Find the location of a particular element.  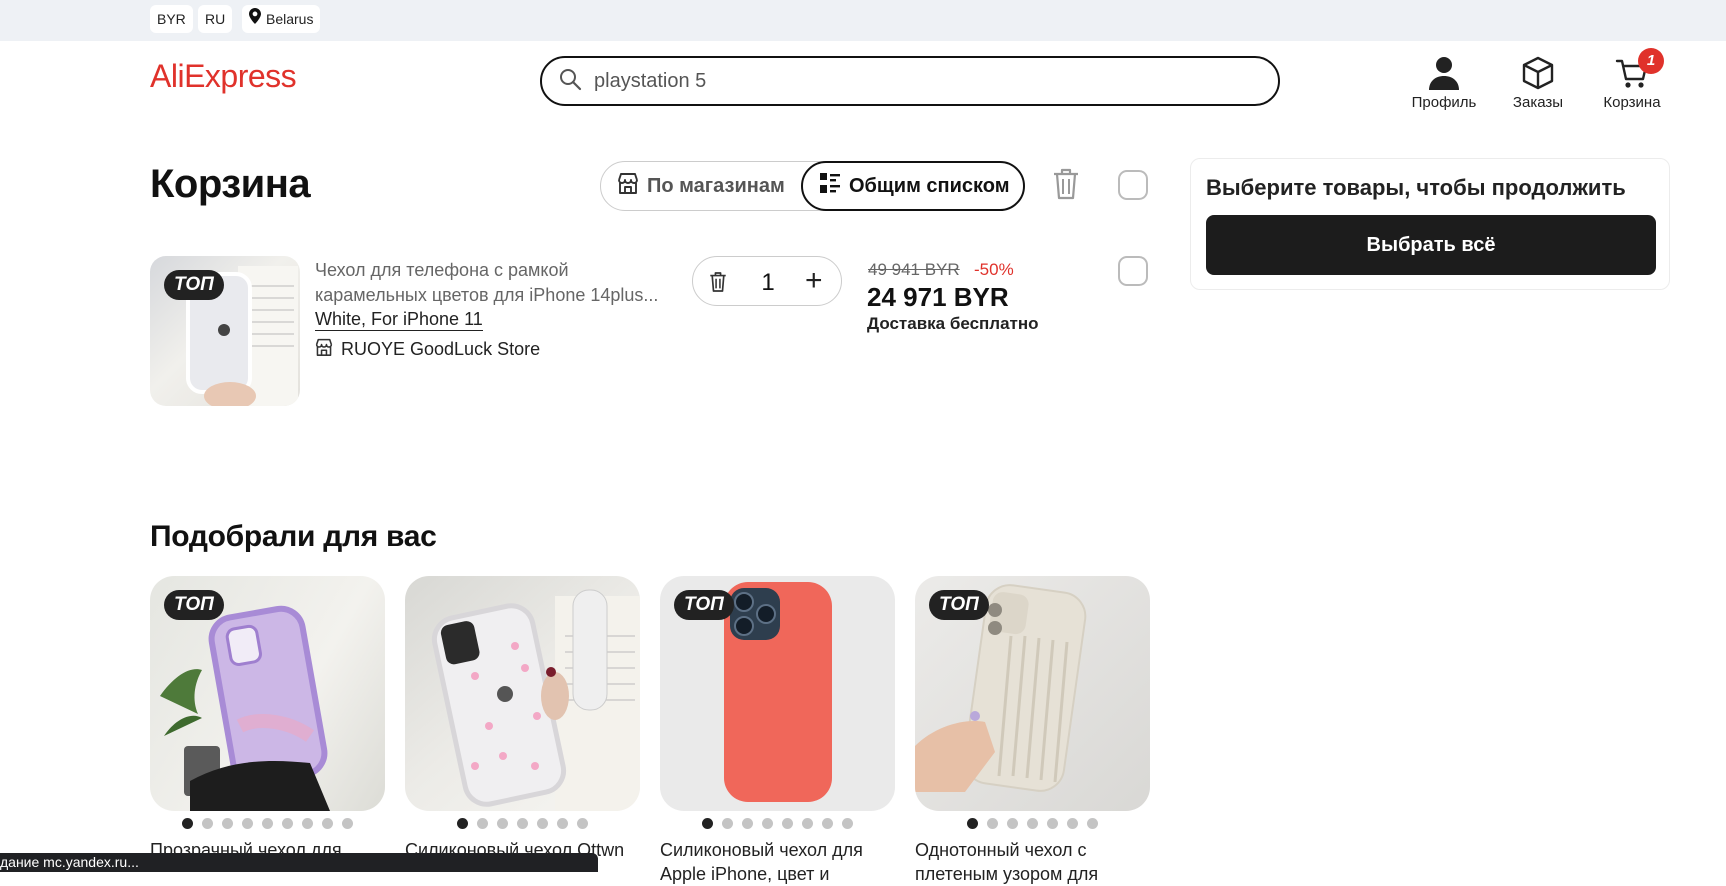

product-card: Силиконовый чехол Ottwn is located at coordinates (522, 719).